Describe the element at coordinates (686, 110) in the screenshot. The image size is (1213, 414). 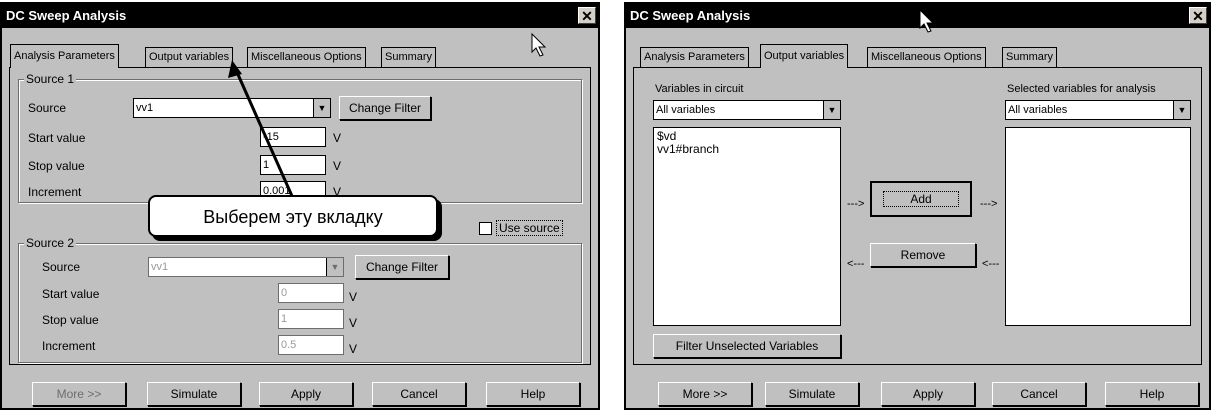
I see `variables-filter-value: All variables` at that location.